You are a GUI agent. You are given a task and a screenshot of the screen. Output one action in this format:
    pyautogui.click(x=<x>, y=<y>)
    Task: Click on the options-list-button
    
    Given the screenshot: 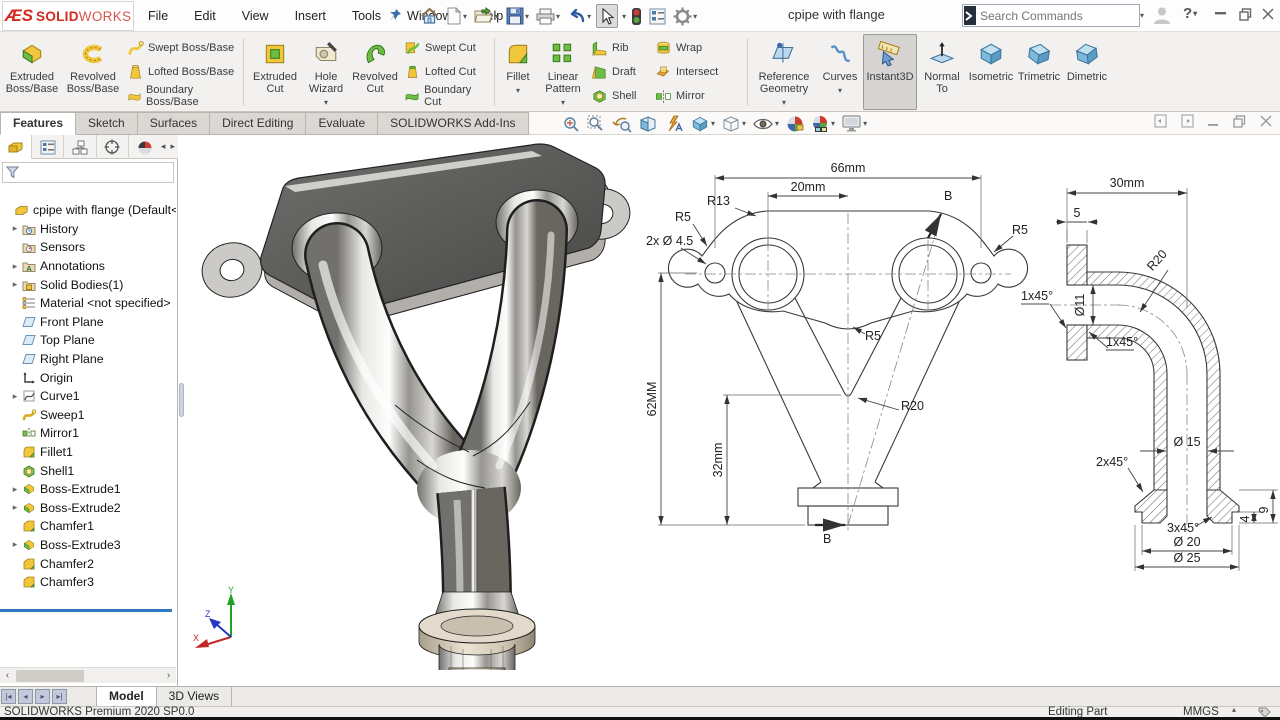 What is the action you would take?
    pyautogui.click(x=657, y=16)
    